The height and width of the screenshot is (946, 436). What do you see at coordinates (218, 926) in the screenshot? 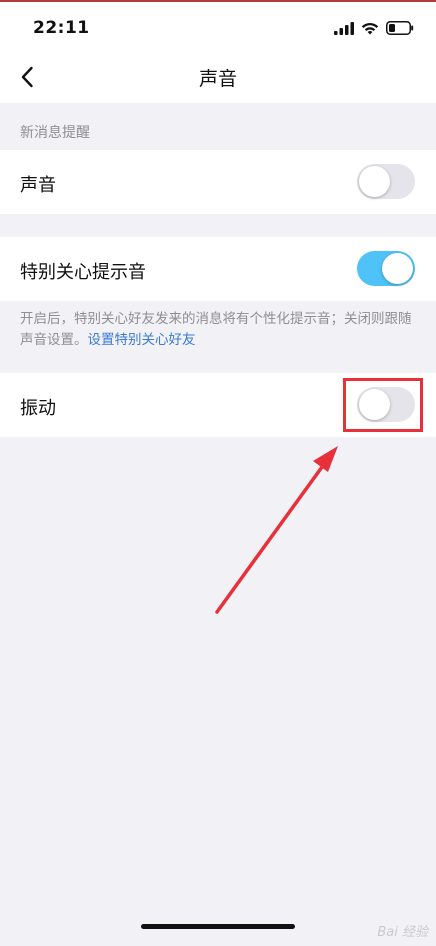
I see `home-indicator` at bounding box center [218, 926].